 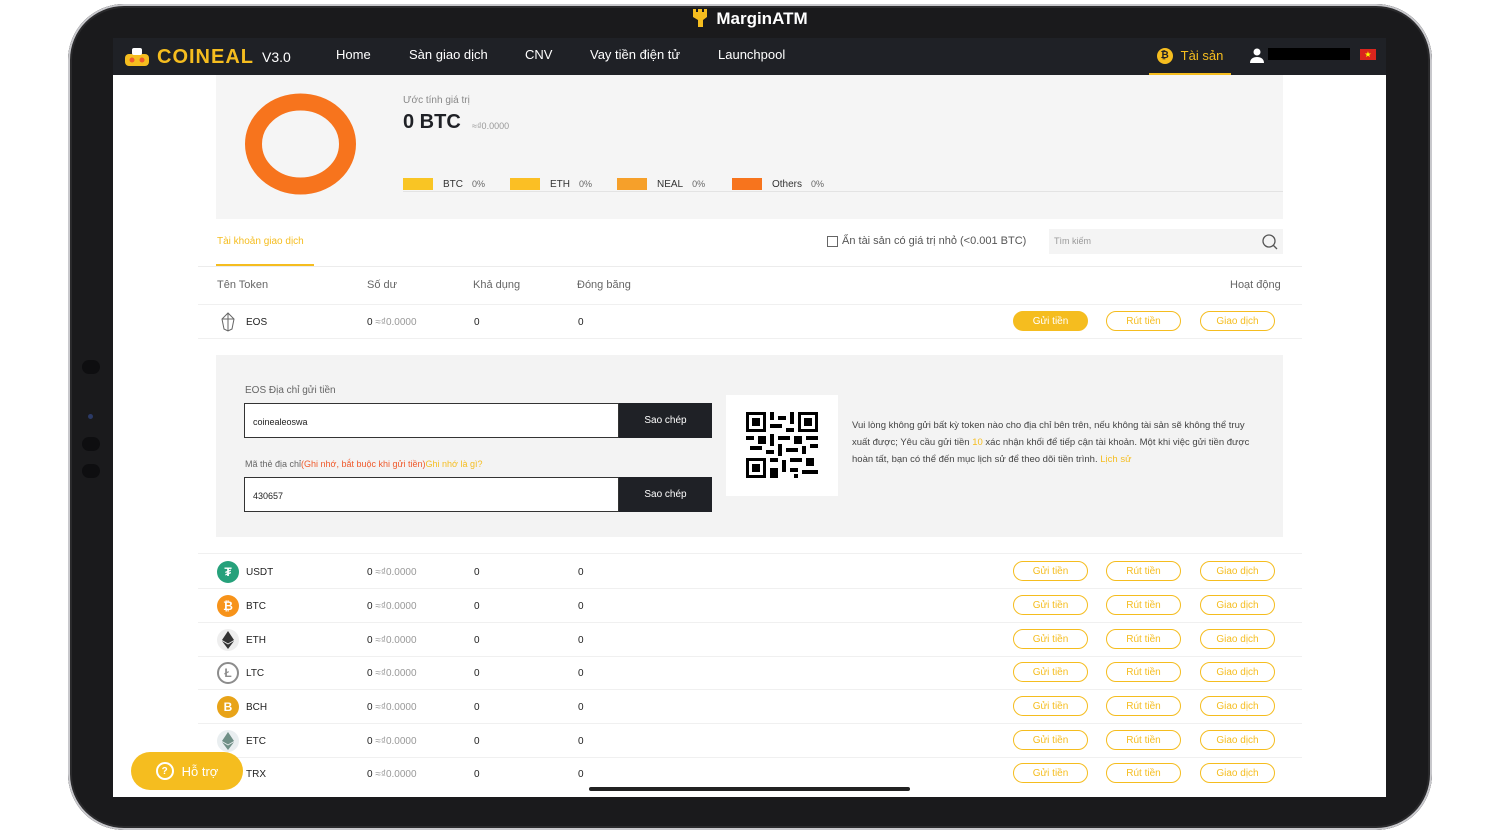 I want to click on help-icon: ?, so click(x=164, y=771).